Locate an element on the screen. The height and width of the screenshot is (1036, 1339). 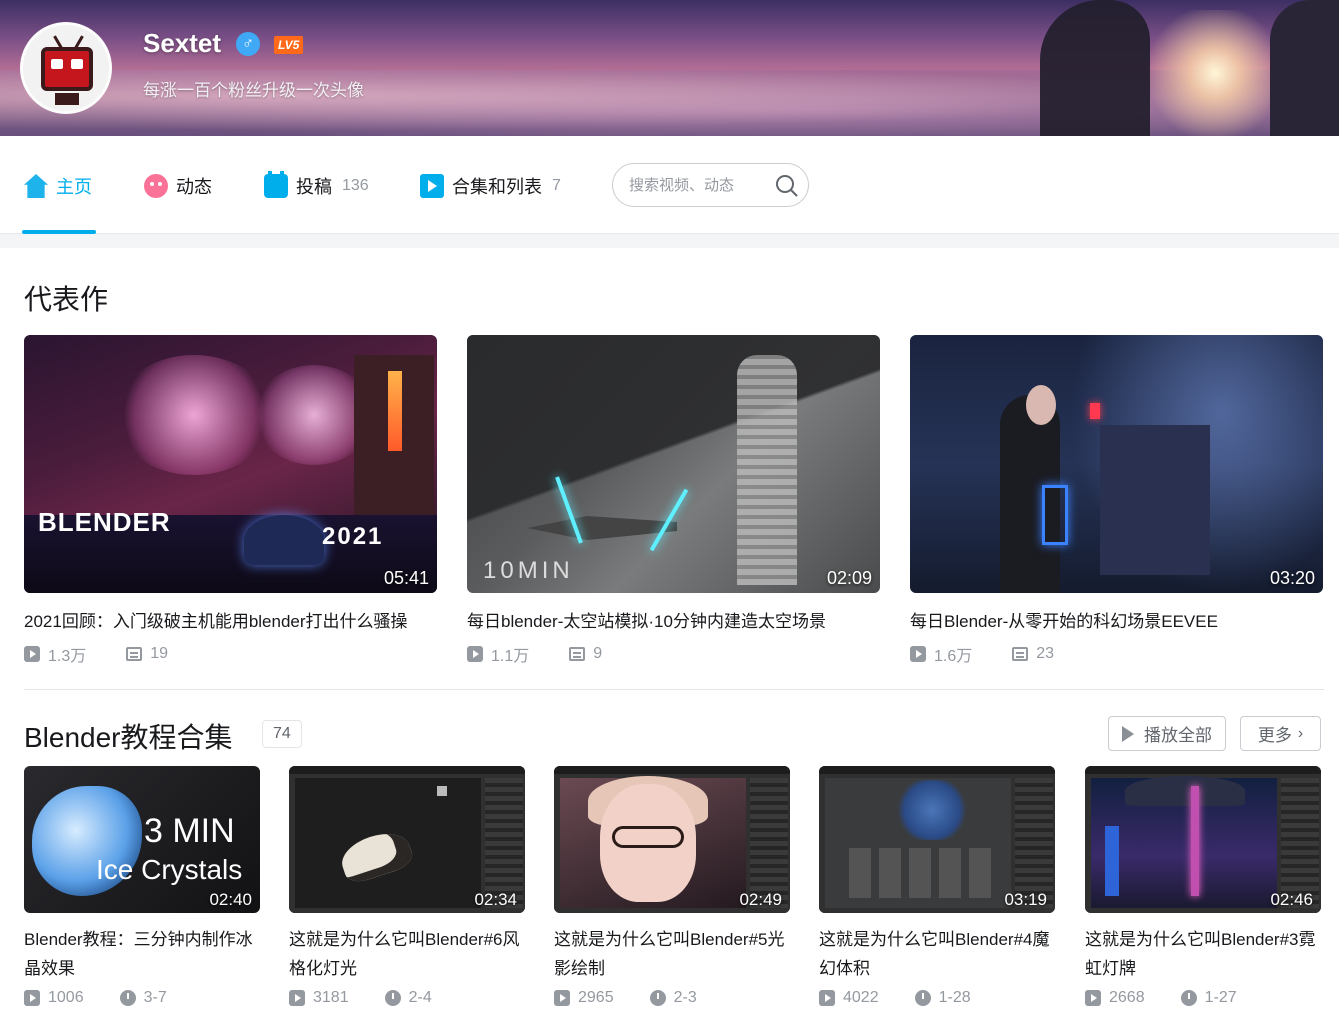
video-stats: 2668 1-27 is located at coordinates (1203, 998).